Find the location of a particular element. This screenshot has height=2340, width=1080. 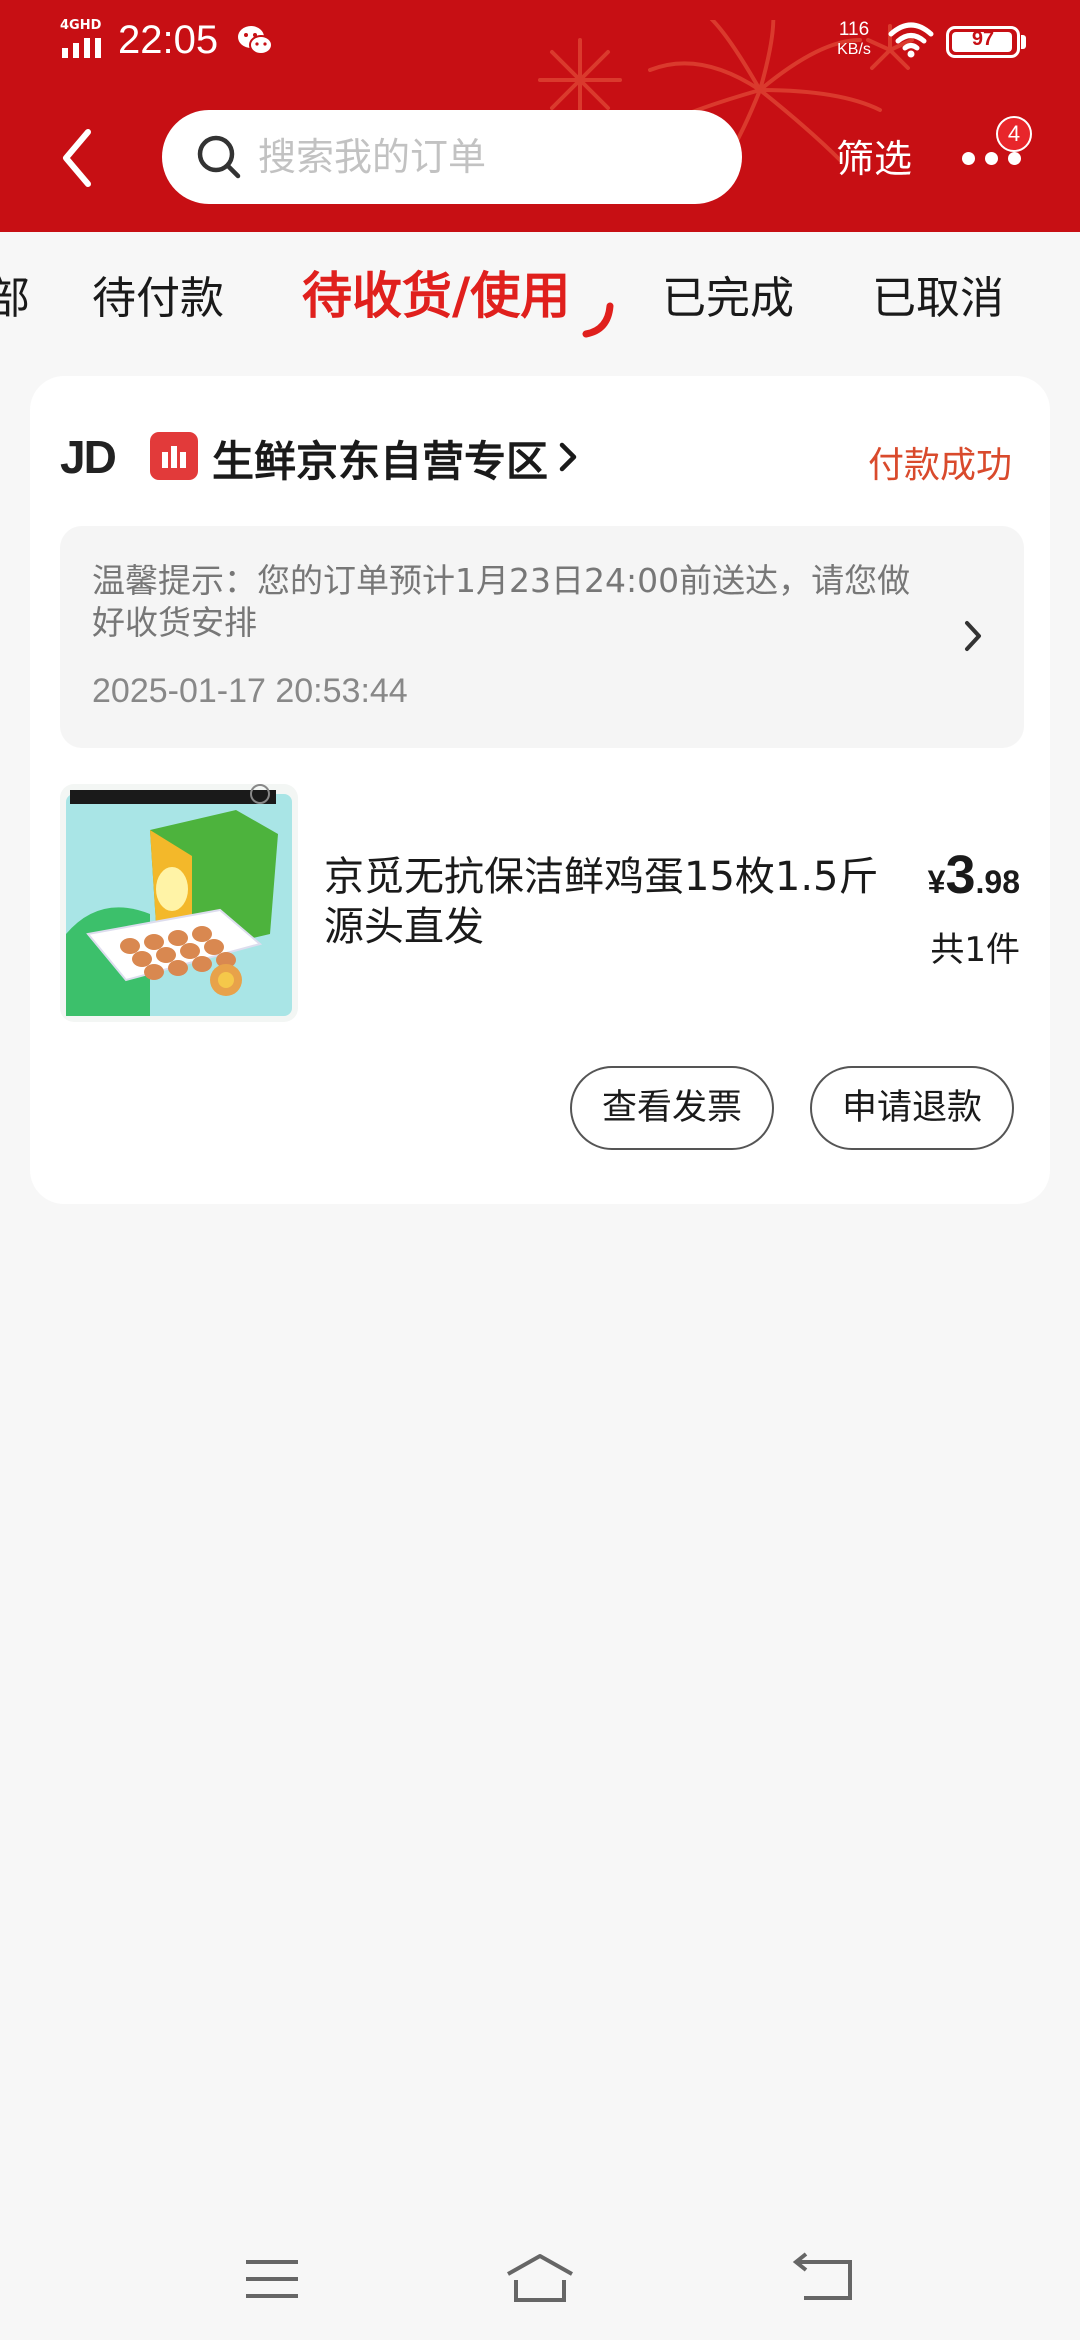

clock: 22:05 is located at coordinates (168, 40).